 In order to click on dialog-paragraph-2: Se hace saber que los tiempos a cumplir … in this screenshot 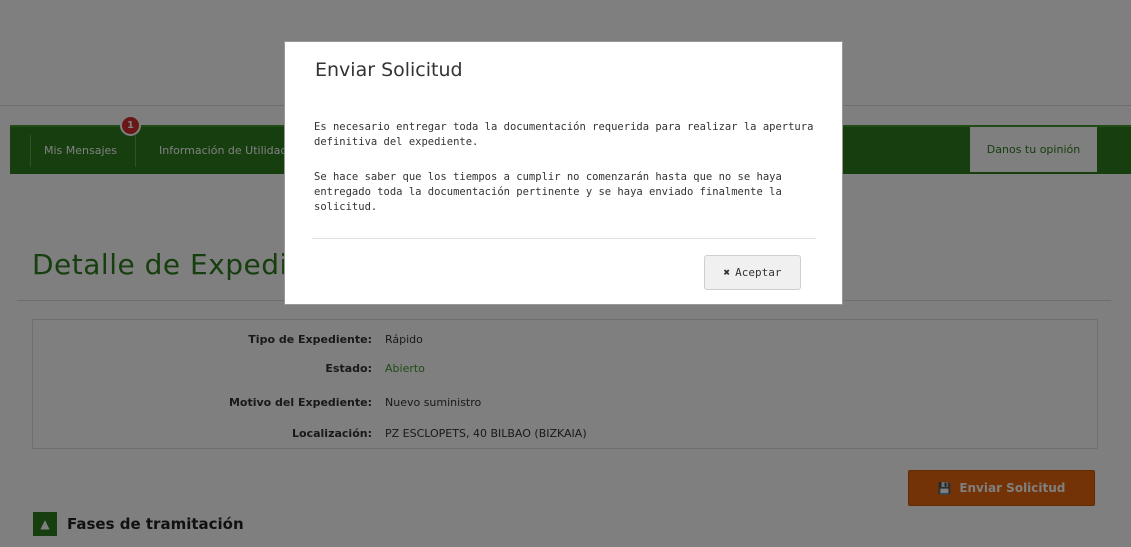, I will do `click(548, 192)`.